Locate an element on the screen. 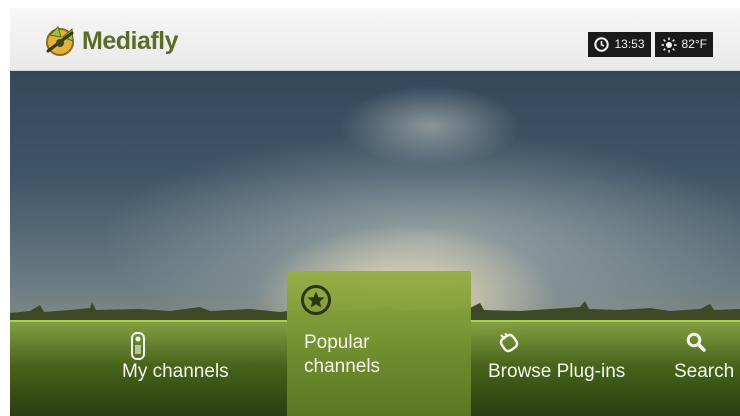 This screenshot has height=416, width=740. menu-item-search: Search is located at coordinates (707, 369).